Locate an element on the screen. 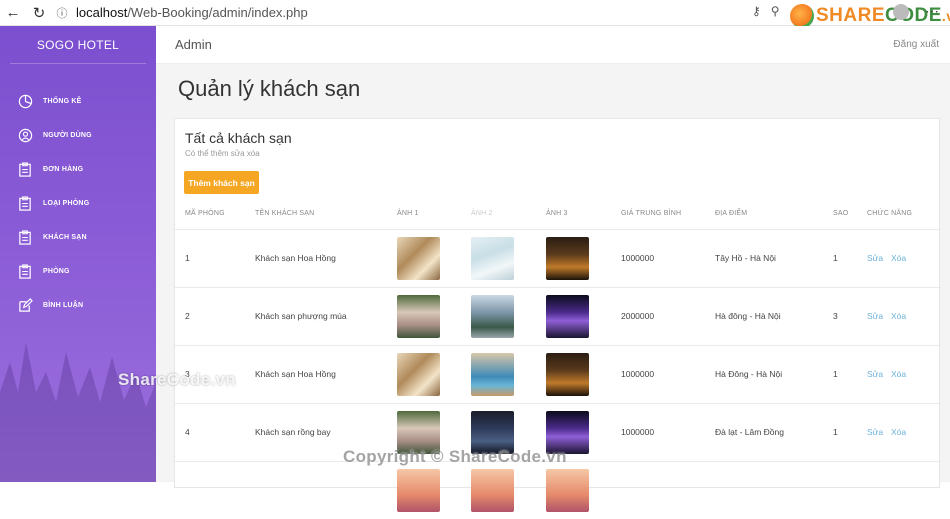  sharecode-logo-mark is located at coordinates (802, 16).